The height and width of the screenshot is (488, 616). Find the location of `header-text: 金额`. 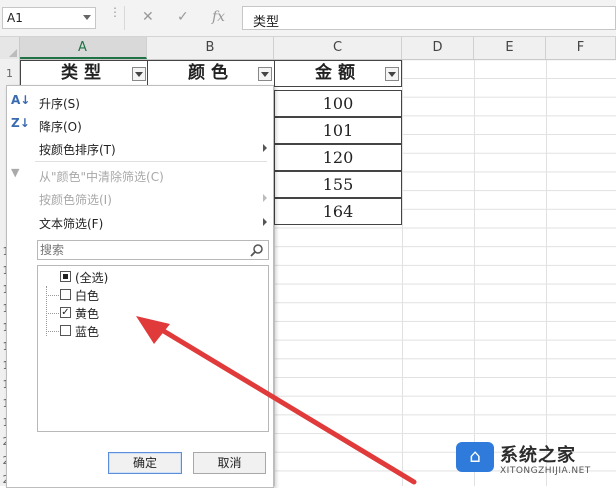

header-text: 金额 is located at coordinates (338, 73).